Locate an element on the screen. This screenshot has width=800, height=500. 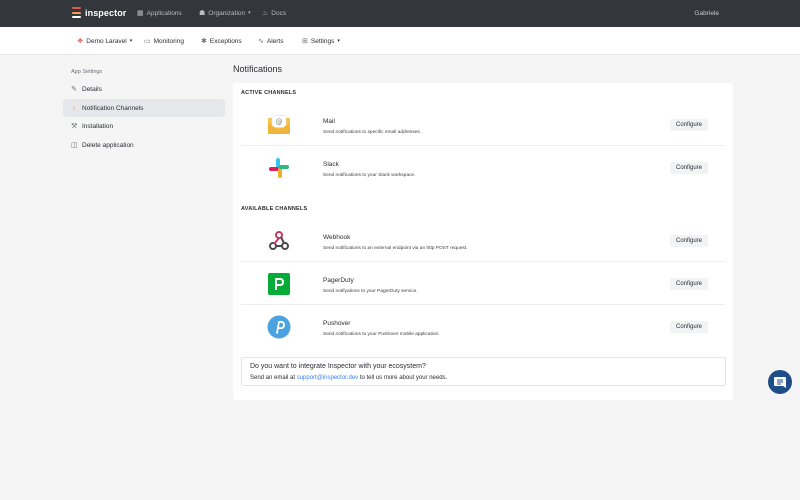
configure-pagerduty-button: Configure is located at coordinates (689, 284).